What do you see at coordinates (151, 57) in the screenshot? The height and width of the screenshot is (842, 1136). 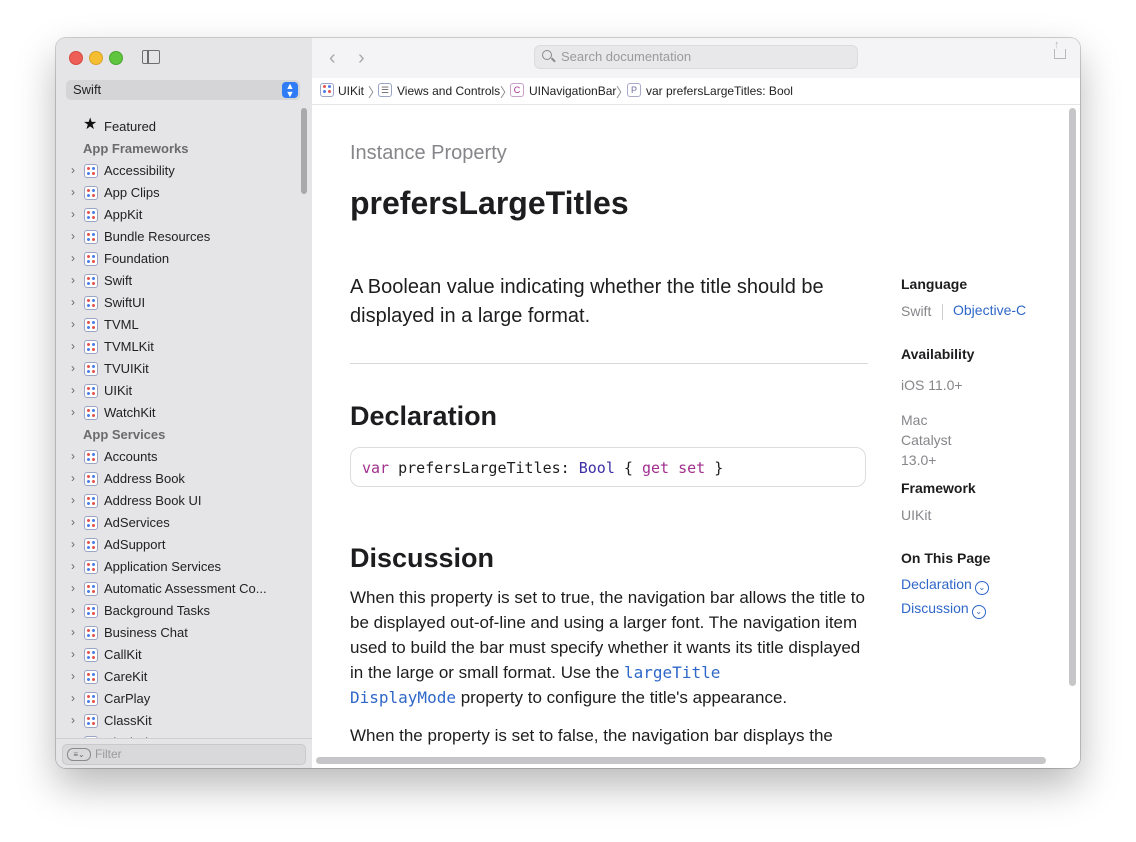 I see `sidebar-toggle-icon` at bounding box center [151, 57].